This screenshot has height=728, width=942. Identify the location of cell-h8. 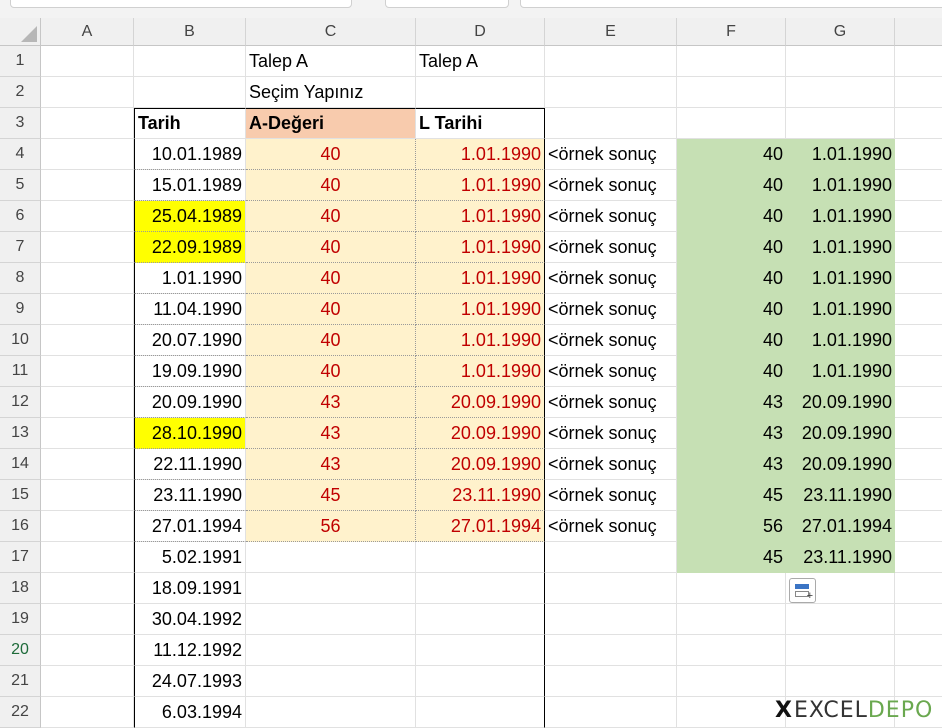
(918, 278).